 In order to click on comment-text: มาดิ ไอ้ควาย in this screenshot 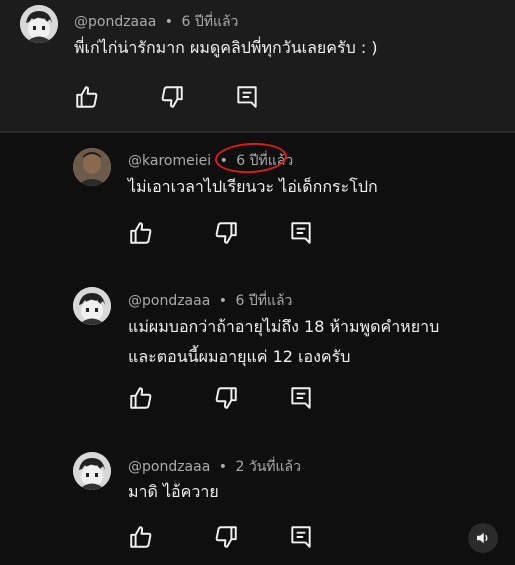, I will do `click(173, 492)`.